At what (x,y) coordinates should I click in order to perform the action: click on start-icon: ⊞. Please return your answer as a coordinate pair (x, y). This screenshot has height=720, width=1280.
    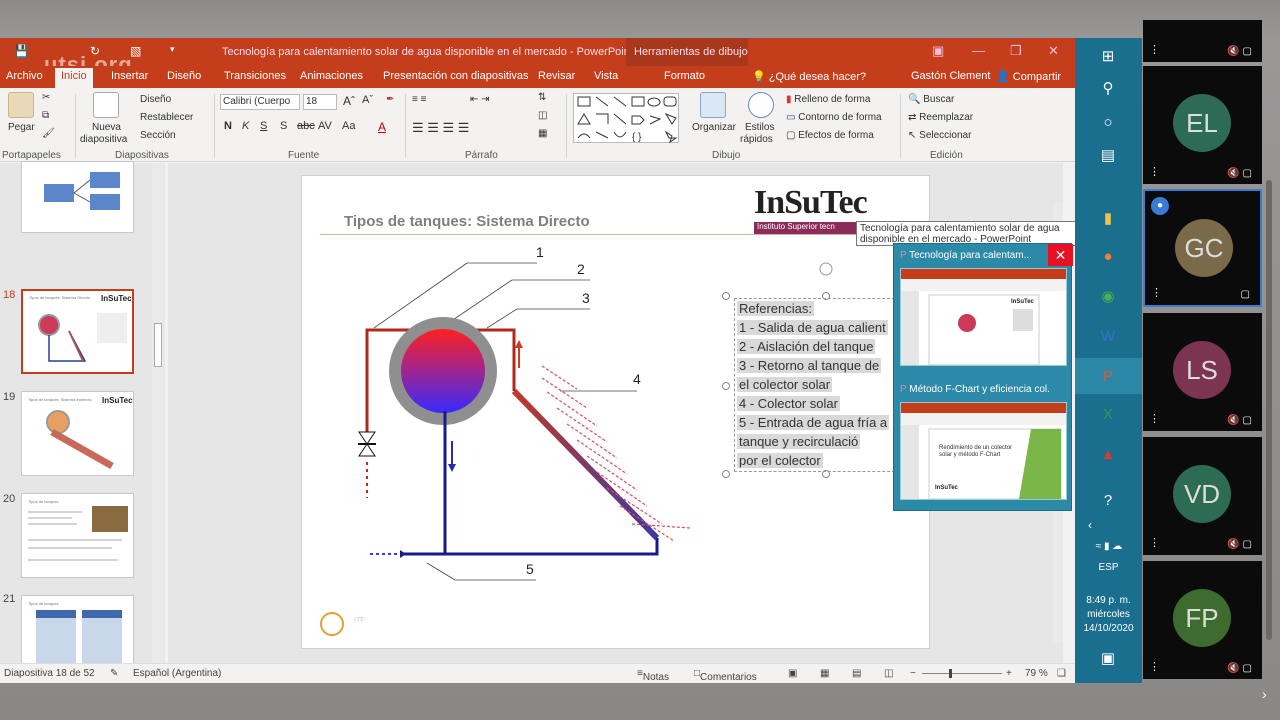
    Looking at the image, I should click on (1108, 57).